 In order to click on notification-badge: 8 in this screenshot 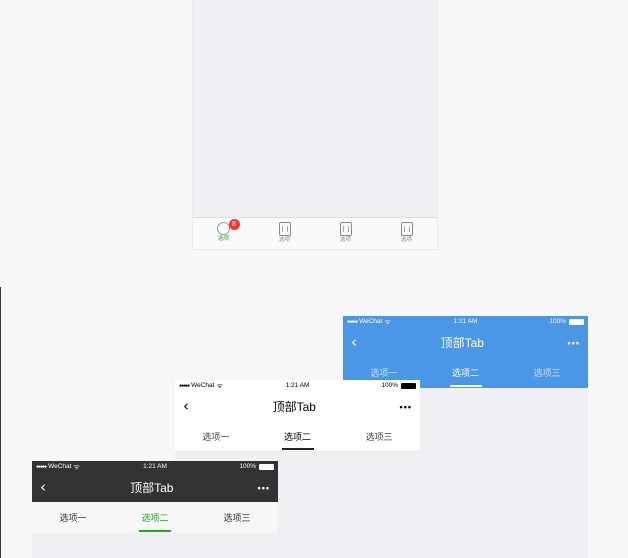, I will do `click(234, 224)`.